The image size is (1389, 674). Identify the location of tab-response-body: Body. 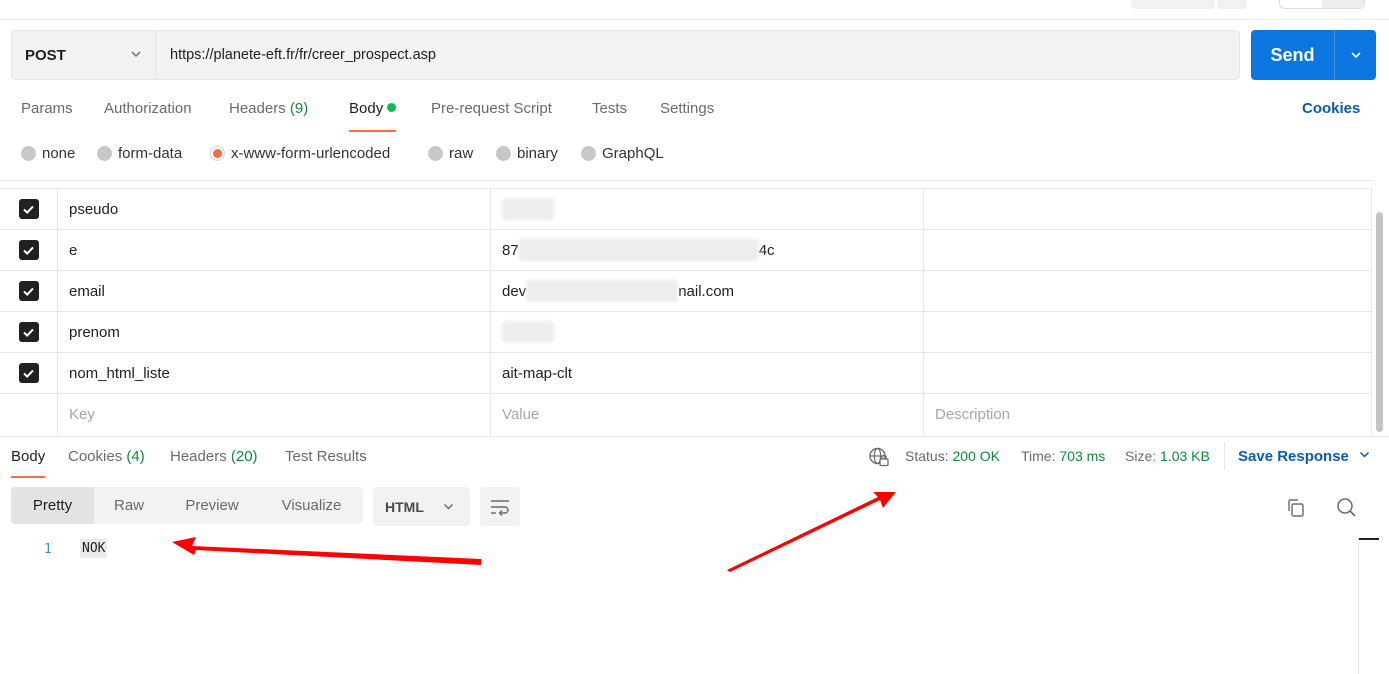
(28, 463).